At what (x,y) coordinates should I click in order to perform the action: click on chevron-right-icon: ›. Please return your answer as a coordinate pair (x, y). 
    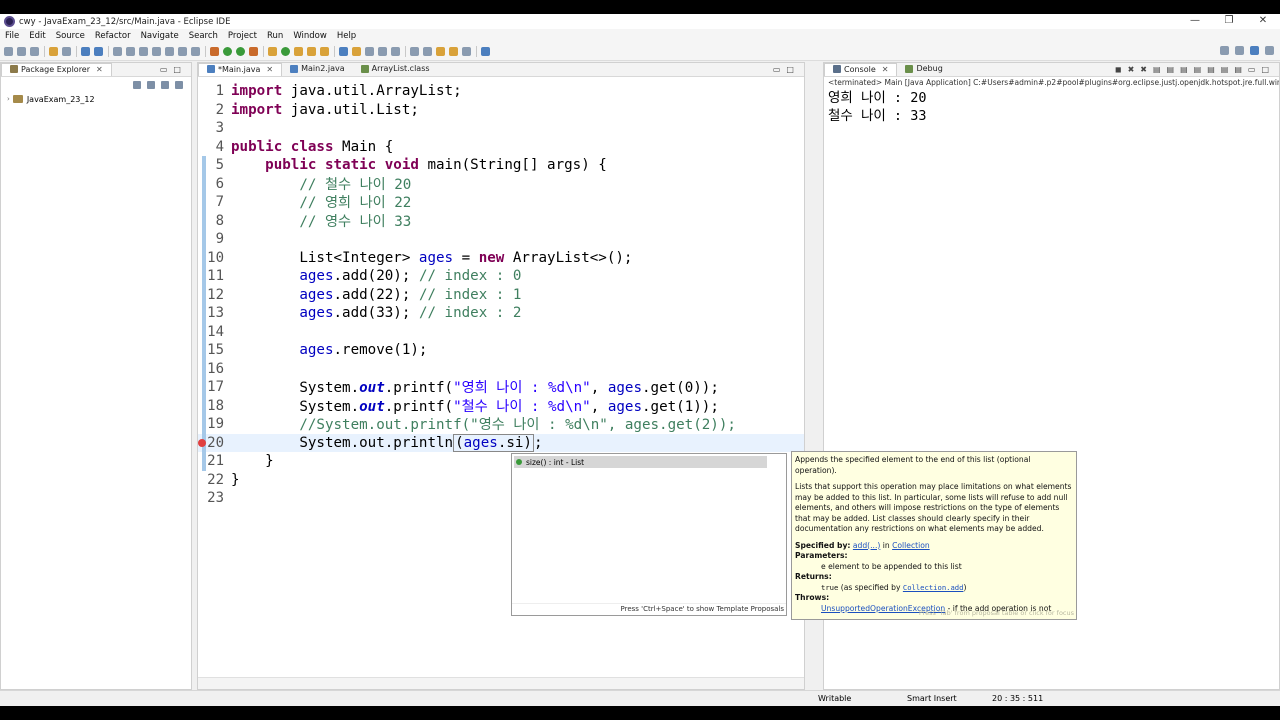
    Looking at the image, I should click on (8, 99).